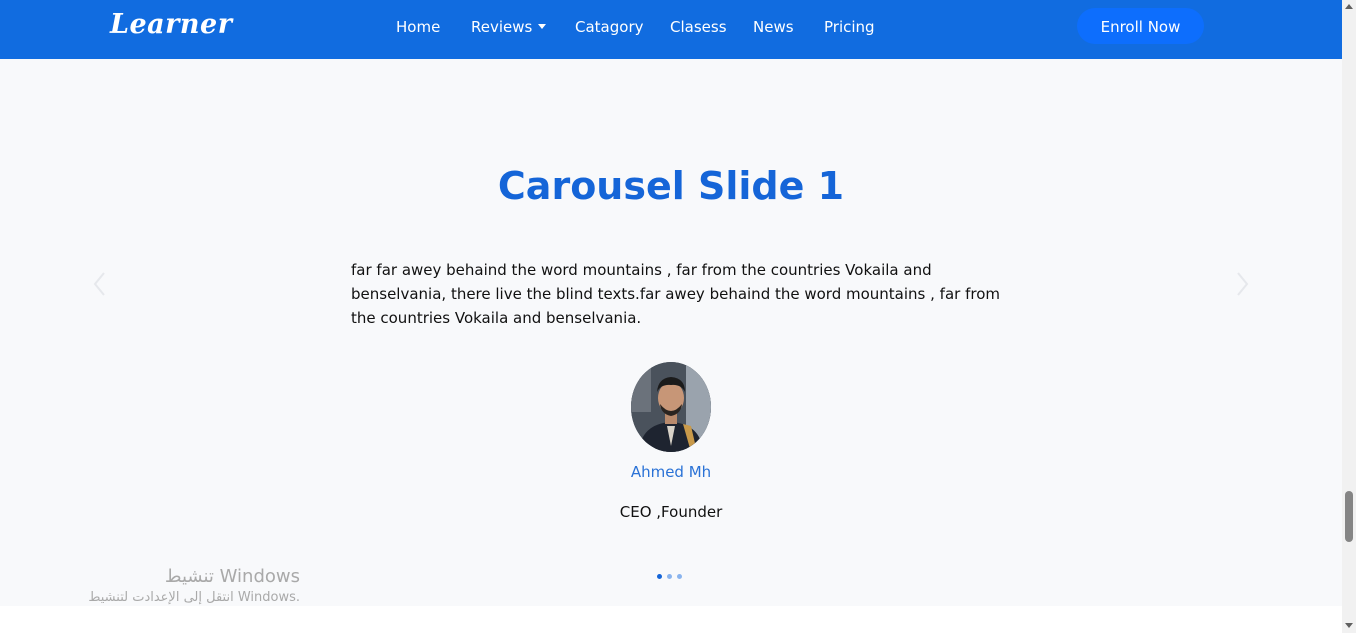 The image size is (1356, 633). What do you see at coordinates (1349, 516) in the screenshot?
I see `scrollbar-thumb` at bounding box center [1349, 516].